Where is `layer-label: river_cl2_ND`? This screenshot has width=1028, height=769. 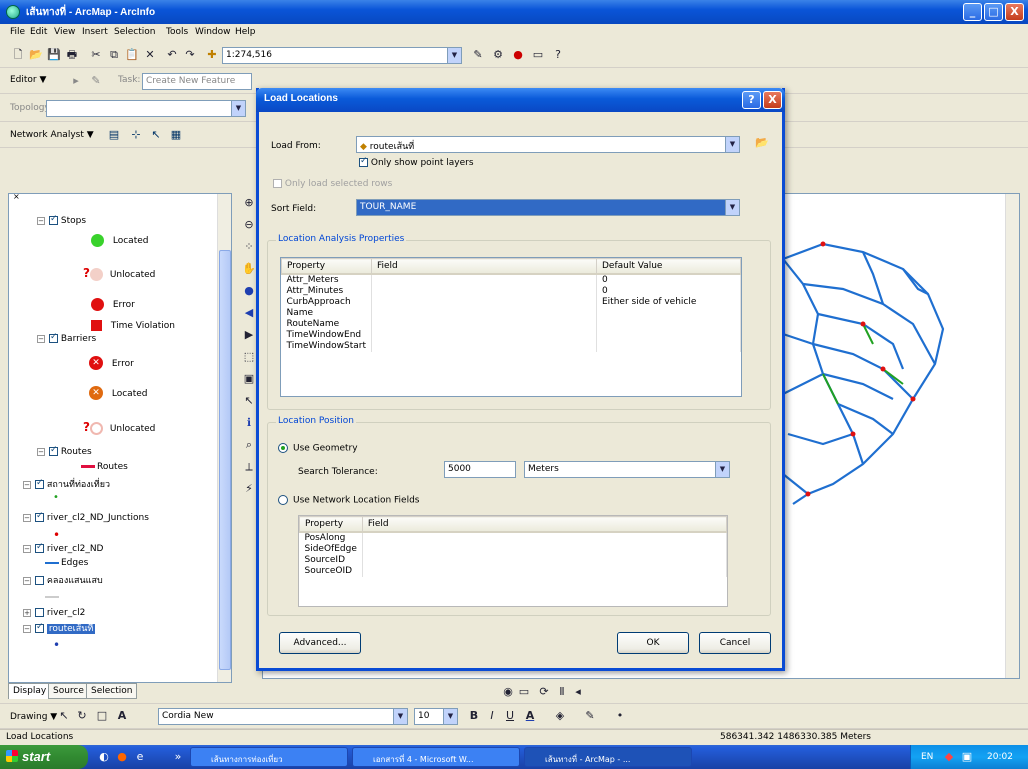 layer-label: river_cl2_ND is located at coordinates (75, 549).